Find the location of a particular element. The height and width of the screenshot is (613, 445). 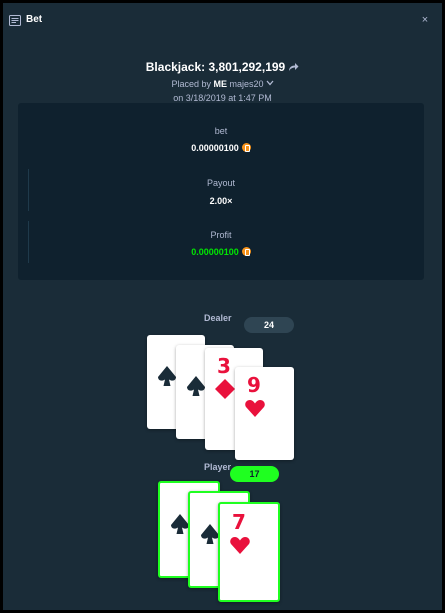

modal-title: Bet is located at coordinates (34, 19).